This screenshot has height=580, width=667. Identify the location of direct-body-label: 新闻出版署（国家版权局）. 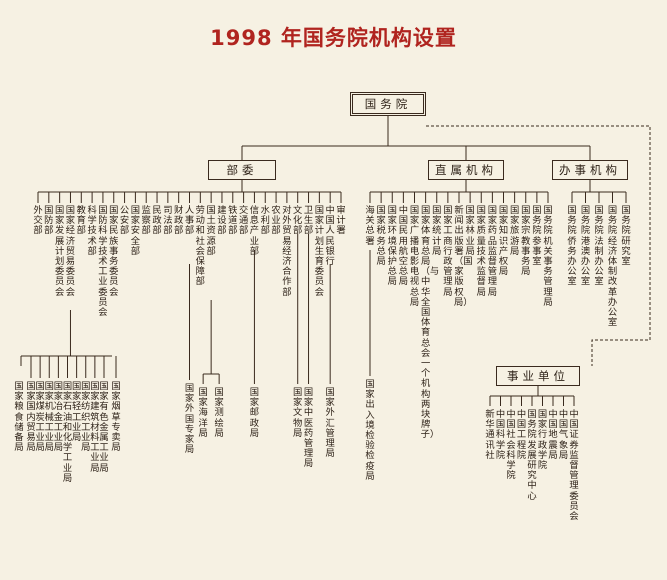
(463, 256).